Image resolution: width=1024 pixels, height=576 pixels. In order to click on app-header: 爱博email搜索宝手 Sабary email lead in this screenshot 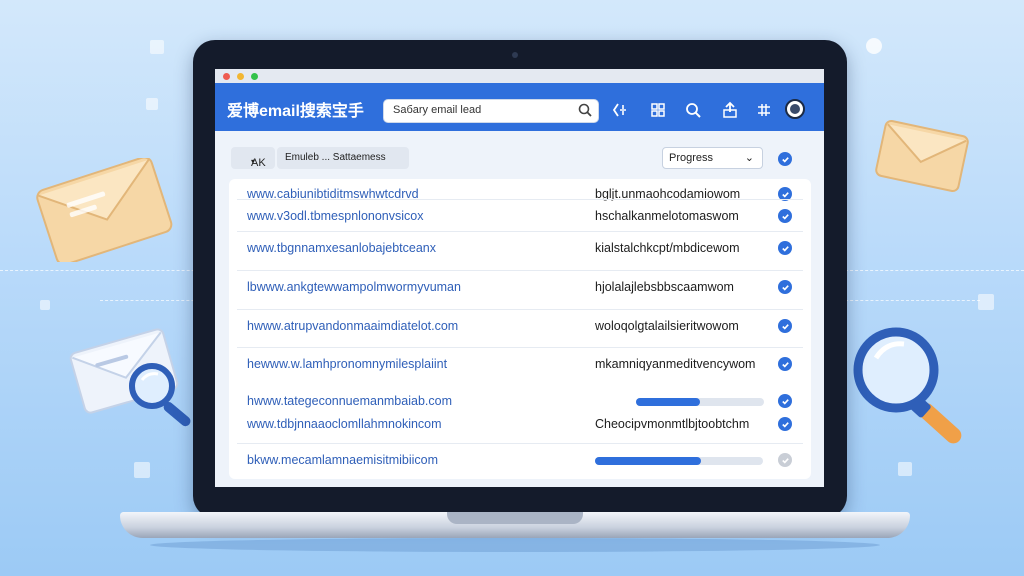, I will do `click(519, 107)`.